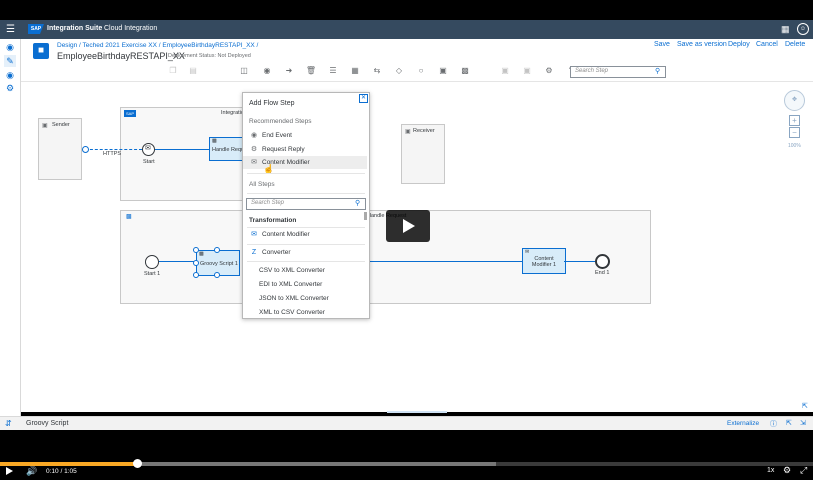 The width and height of the screenshot is (813, 480). I want to click on participant-icon: ◫, so click(244, 71).